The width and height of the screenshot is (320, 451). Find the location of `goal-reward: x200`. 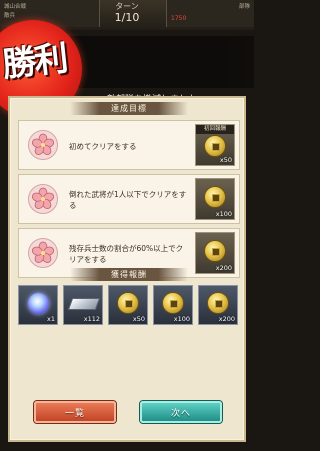

goal-reward: x200 is located at coordinates (215, 253).